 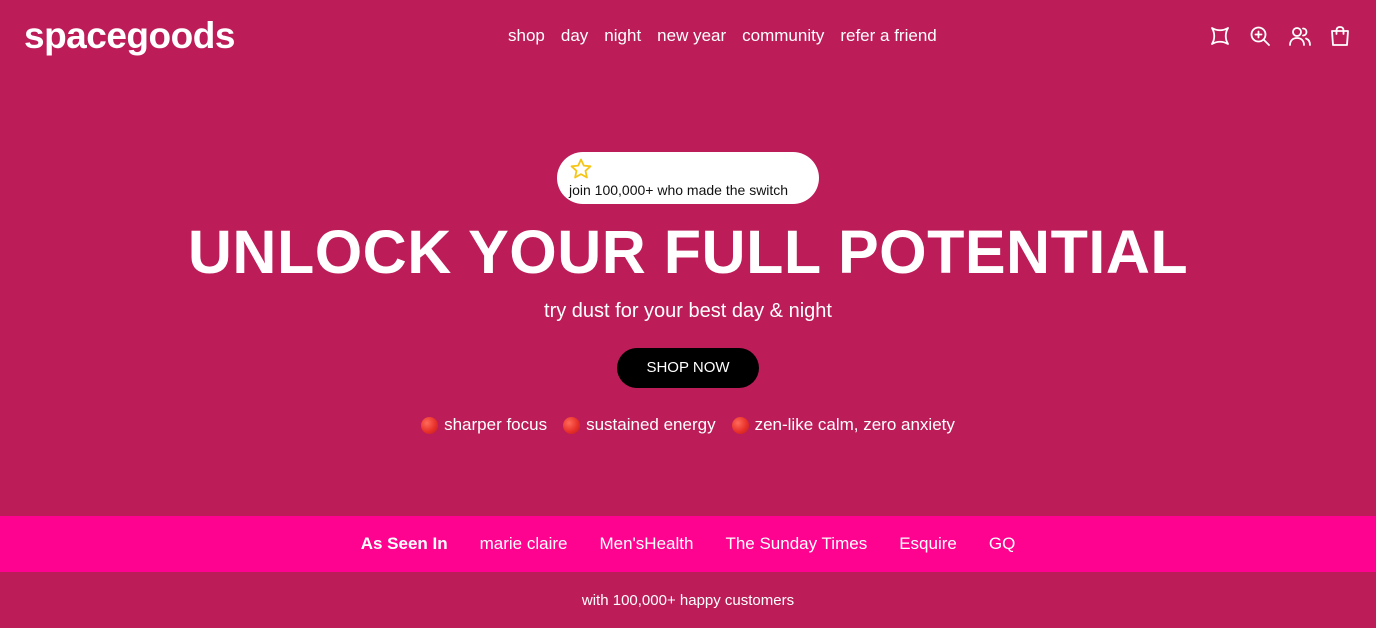 What do you see at coordinates (622, 36) in the screenshot?
I see `nav-item-night: night` at bounding box center [622, 36].